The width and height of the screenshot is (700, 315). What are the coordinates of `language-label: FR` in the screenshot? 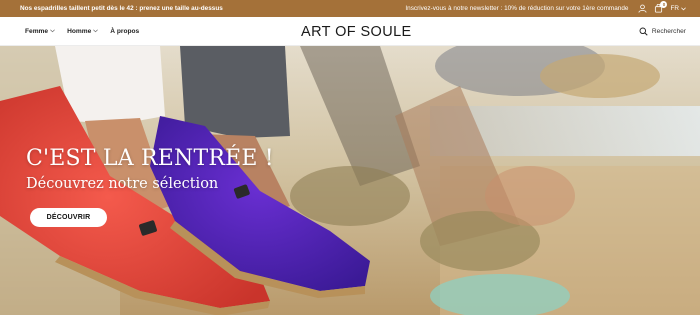 It's located at (674, 8).